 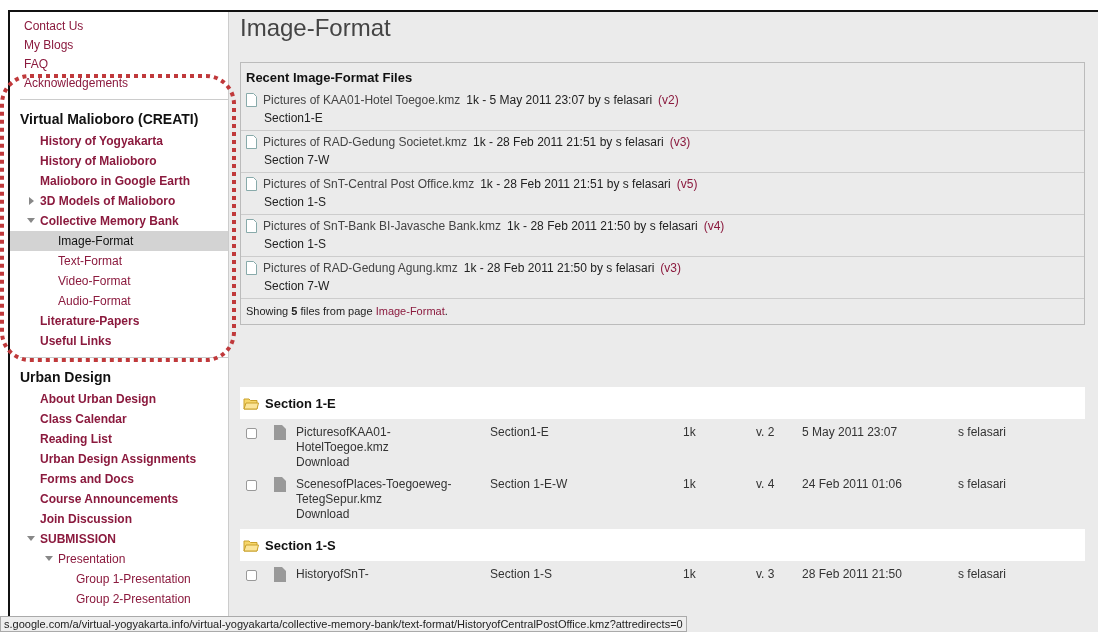 I want to click on version-link: (v4), so click(x=714, y=226).